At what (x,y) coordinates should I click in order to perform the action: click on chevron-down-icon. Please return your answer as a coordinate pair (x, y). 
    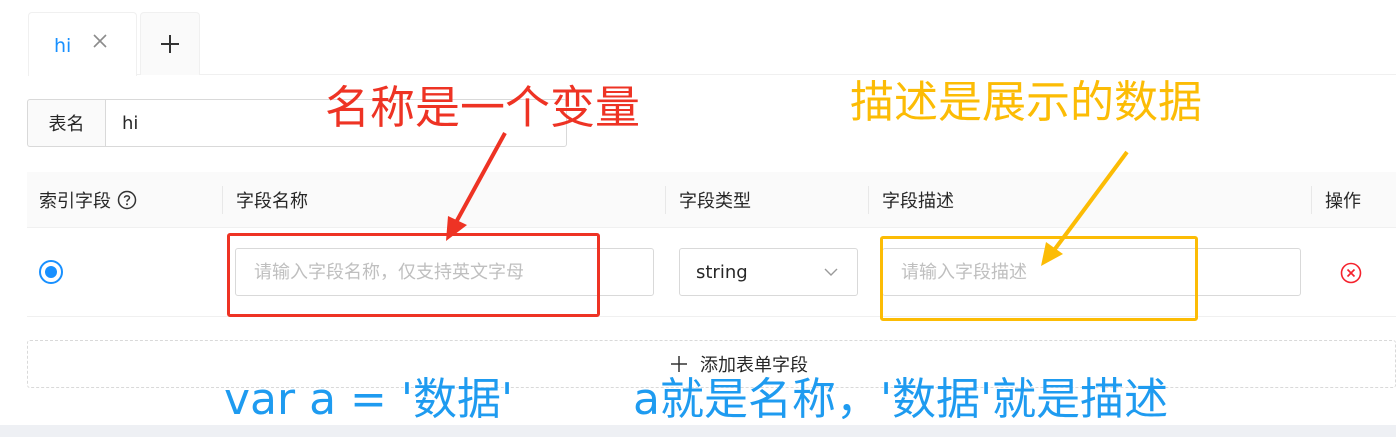
    Looking at the image, I should click on (831, 272).